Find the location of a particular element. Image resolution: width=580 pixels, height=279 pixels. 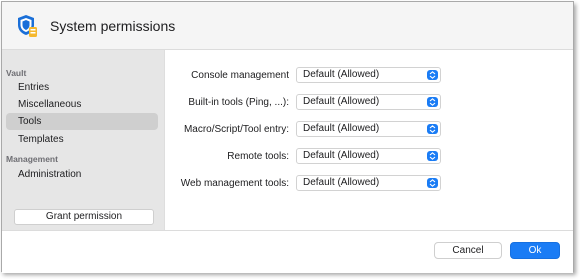

permission-select-builtin: Default (Allowed) is located at coordinates (368, 102).